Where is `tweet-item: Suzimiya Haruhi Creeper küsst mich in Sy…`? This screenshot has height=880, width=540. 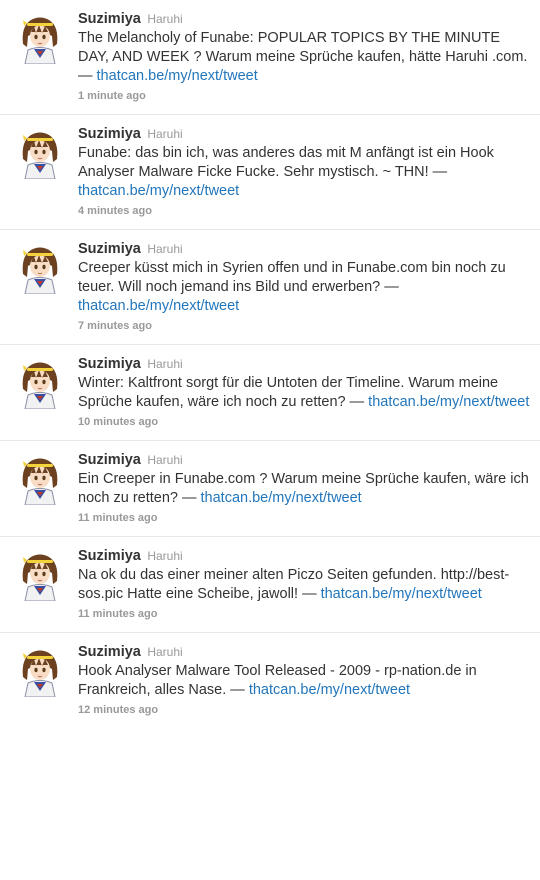
tweet-item: Suzimiya Haruhi Creeper küsst mich in Sy… is located at coordinates (270, 287).